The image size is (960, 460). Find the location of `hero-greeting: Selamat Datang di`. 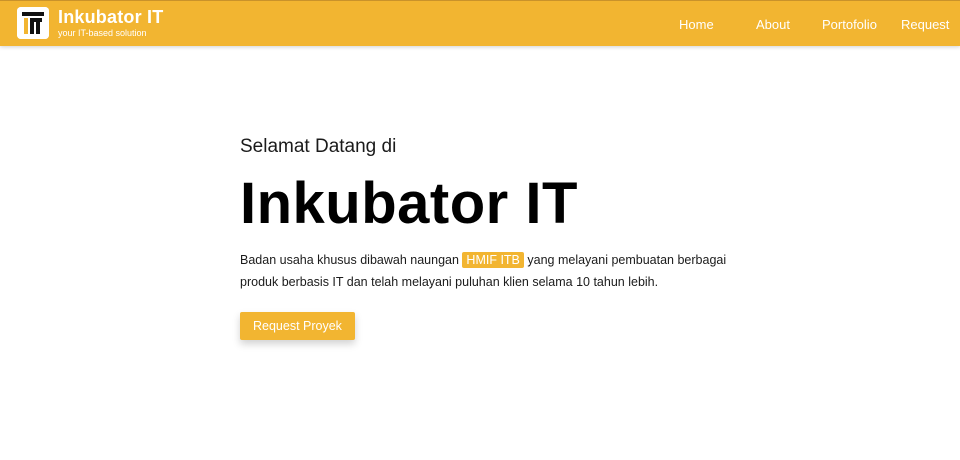

hero-greeting: Selamat Datang di is located at coordinates (318, 146).